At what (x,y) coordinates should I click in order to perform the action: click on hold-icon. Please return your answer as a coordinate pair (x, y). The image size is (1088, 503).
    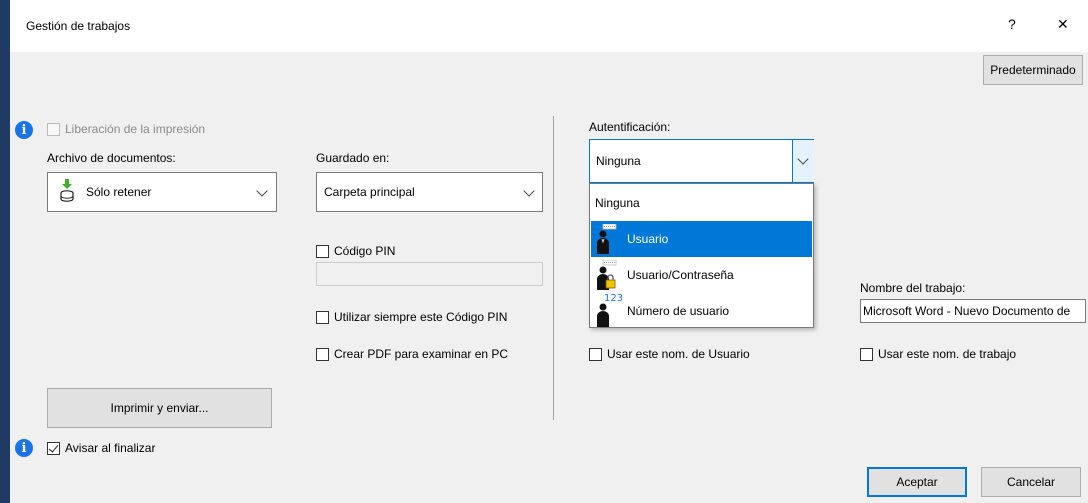
    Looking at the image, I should click on (67, 192).